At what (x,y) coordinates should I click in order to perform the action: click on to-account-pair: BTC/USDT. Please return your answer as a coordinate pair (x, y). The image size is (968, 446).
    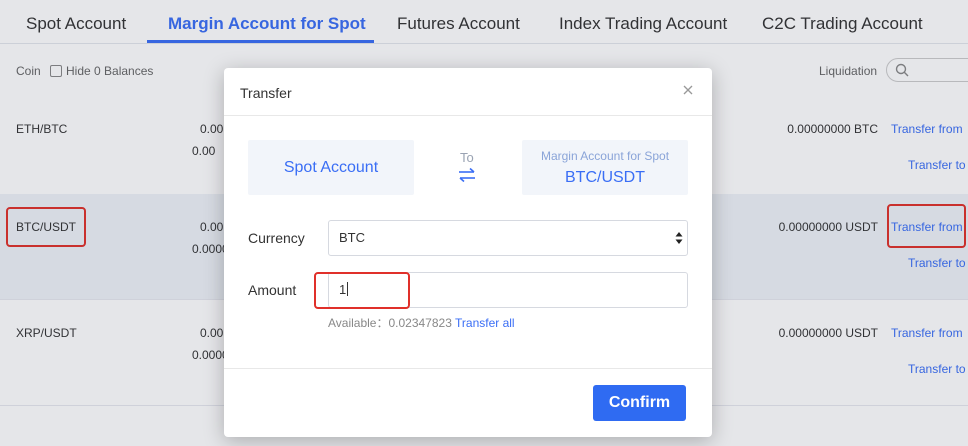
    Looking at the image, I should click on (605, 177).